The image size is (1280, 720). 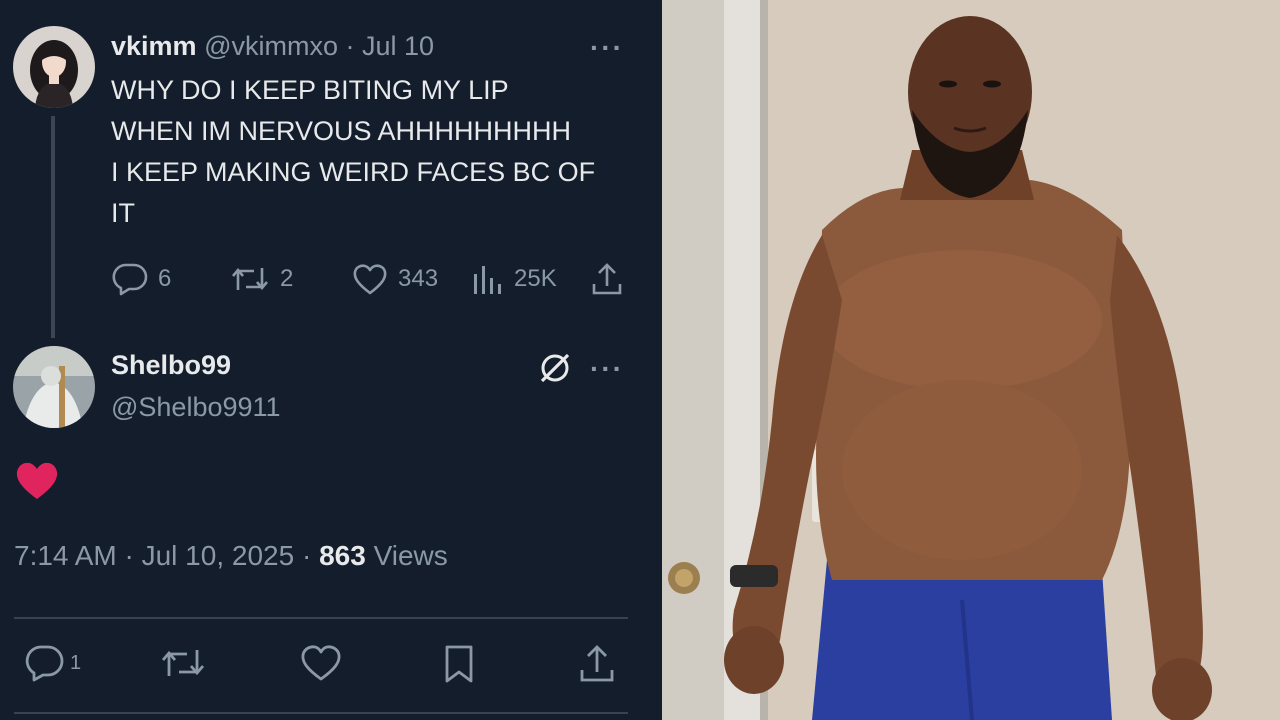 I want to click on bottom-like-button, so click(x=321, y=663).